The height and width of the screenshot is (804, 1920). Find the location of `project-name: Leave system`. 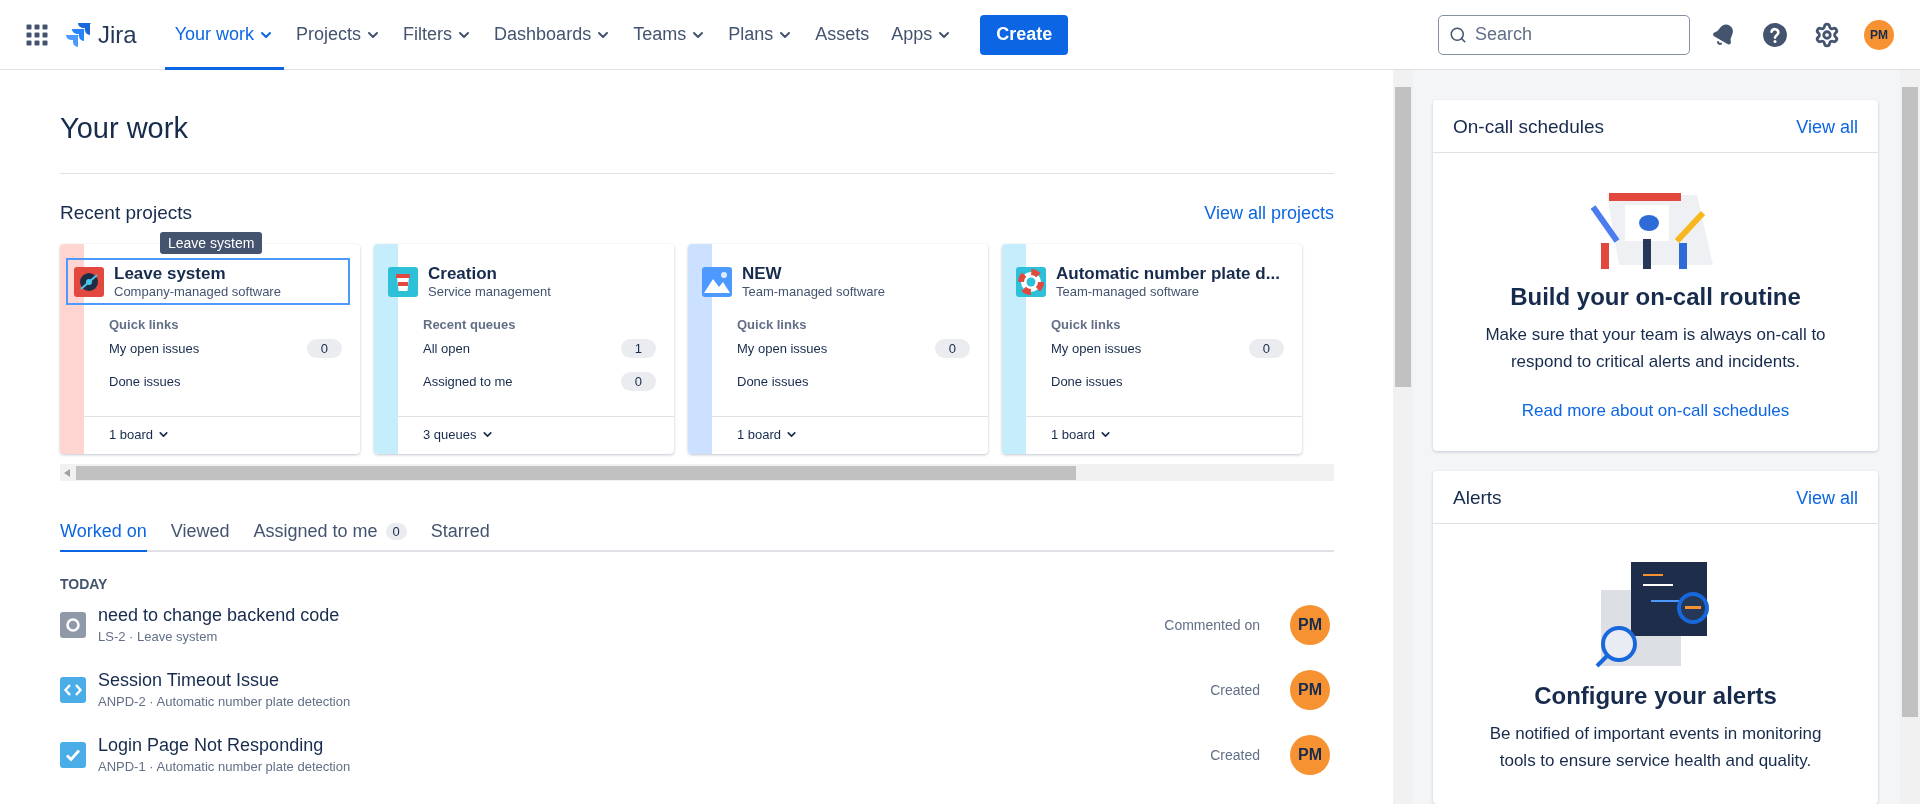

project-name: Leave system is located at coordinates (170, 274).